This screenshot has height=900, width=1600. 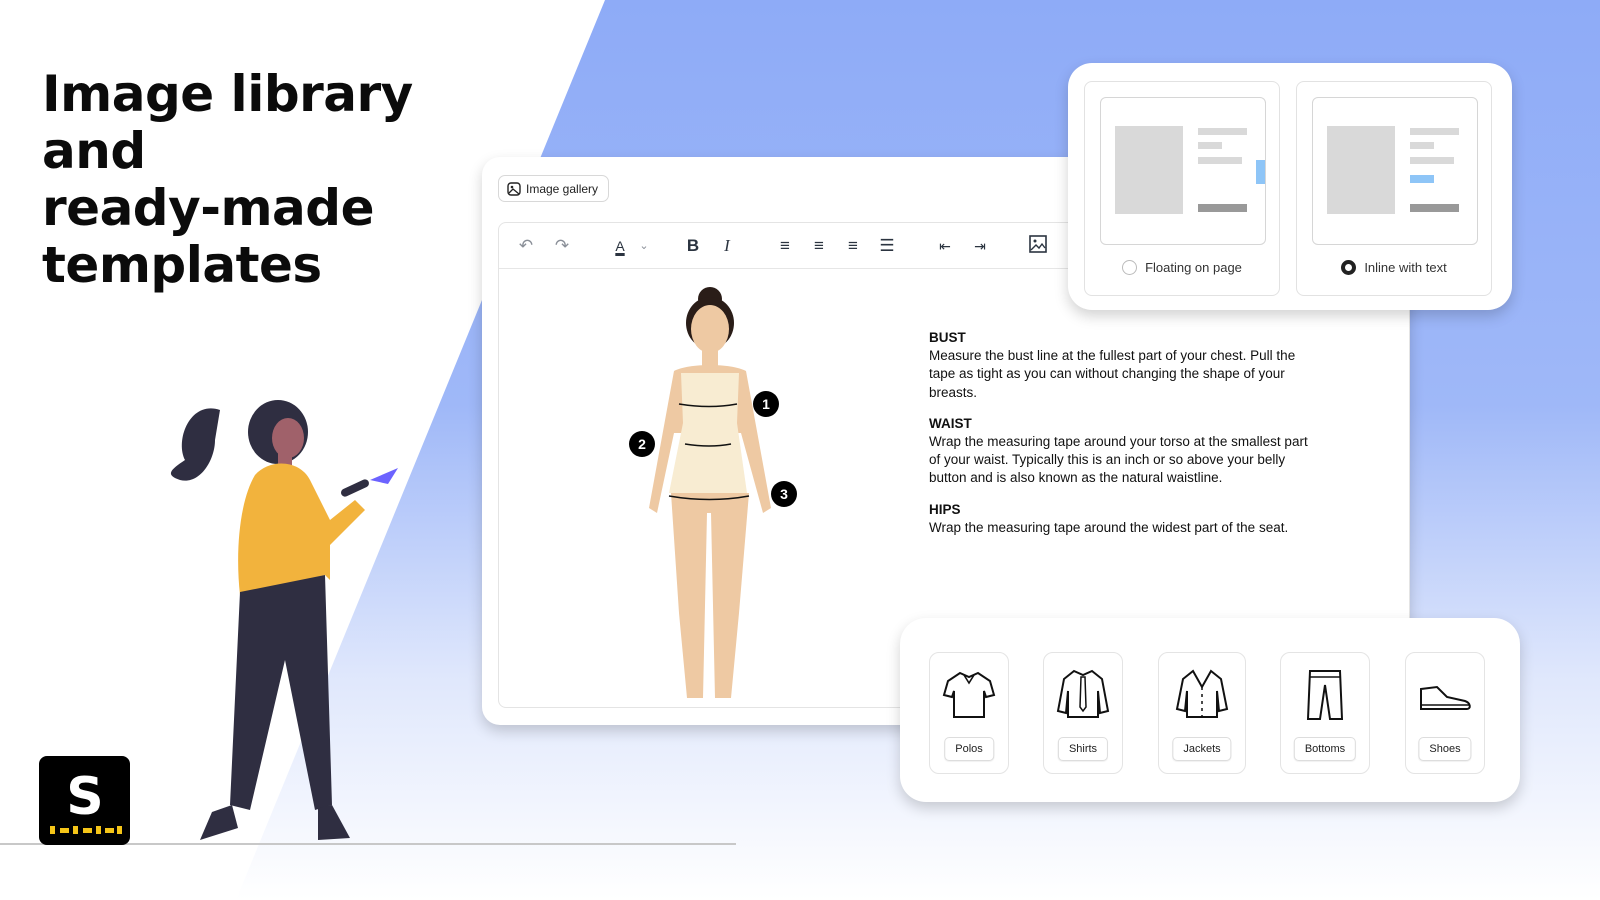 What do you see at coordinates (887, 246) in the screenshot?
I see `align-justify-icon: ☰` at bounding box center [887, 246].